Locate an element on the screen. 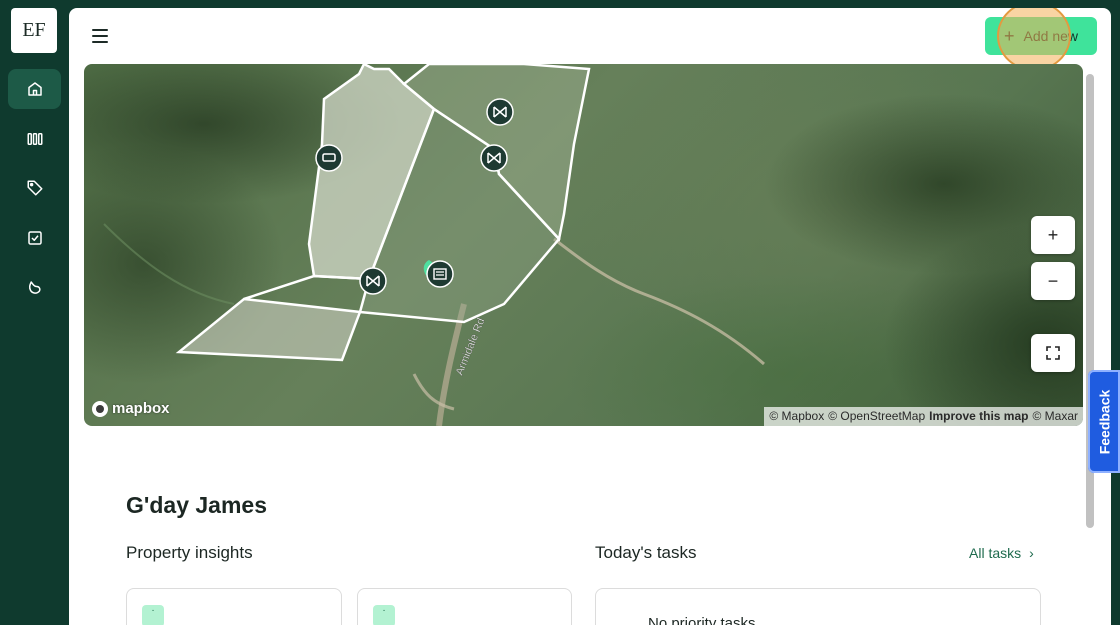  mapbox-logo: mapbox is located at coordinates (131, 408).